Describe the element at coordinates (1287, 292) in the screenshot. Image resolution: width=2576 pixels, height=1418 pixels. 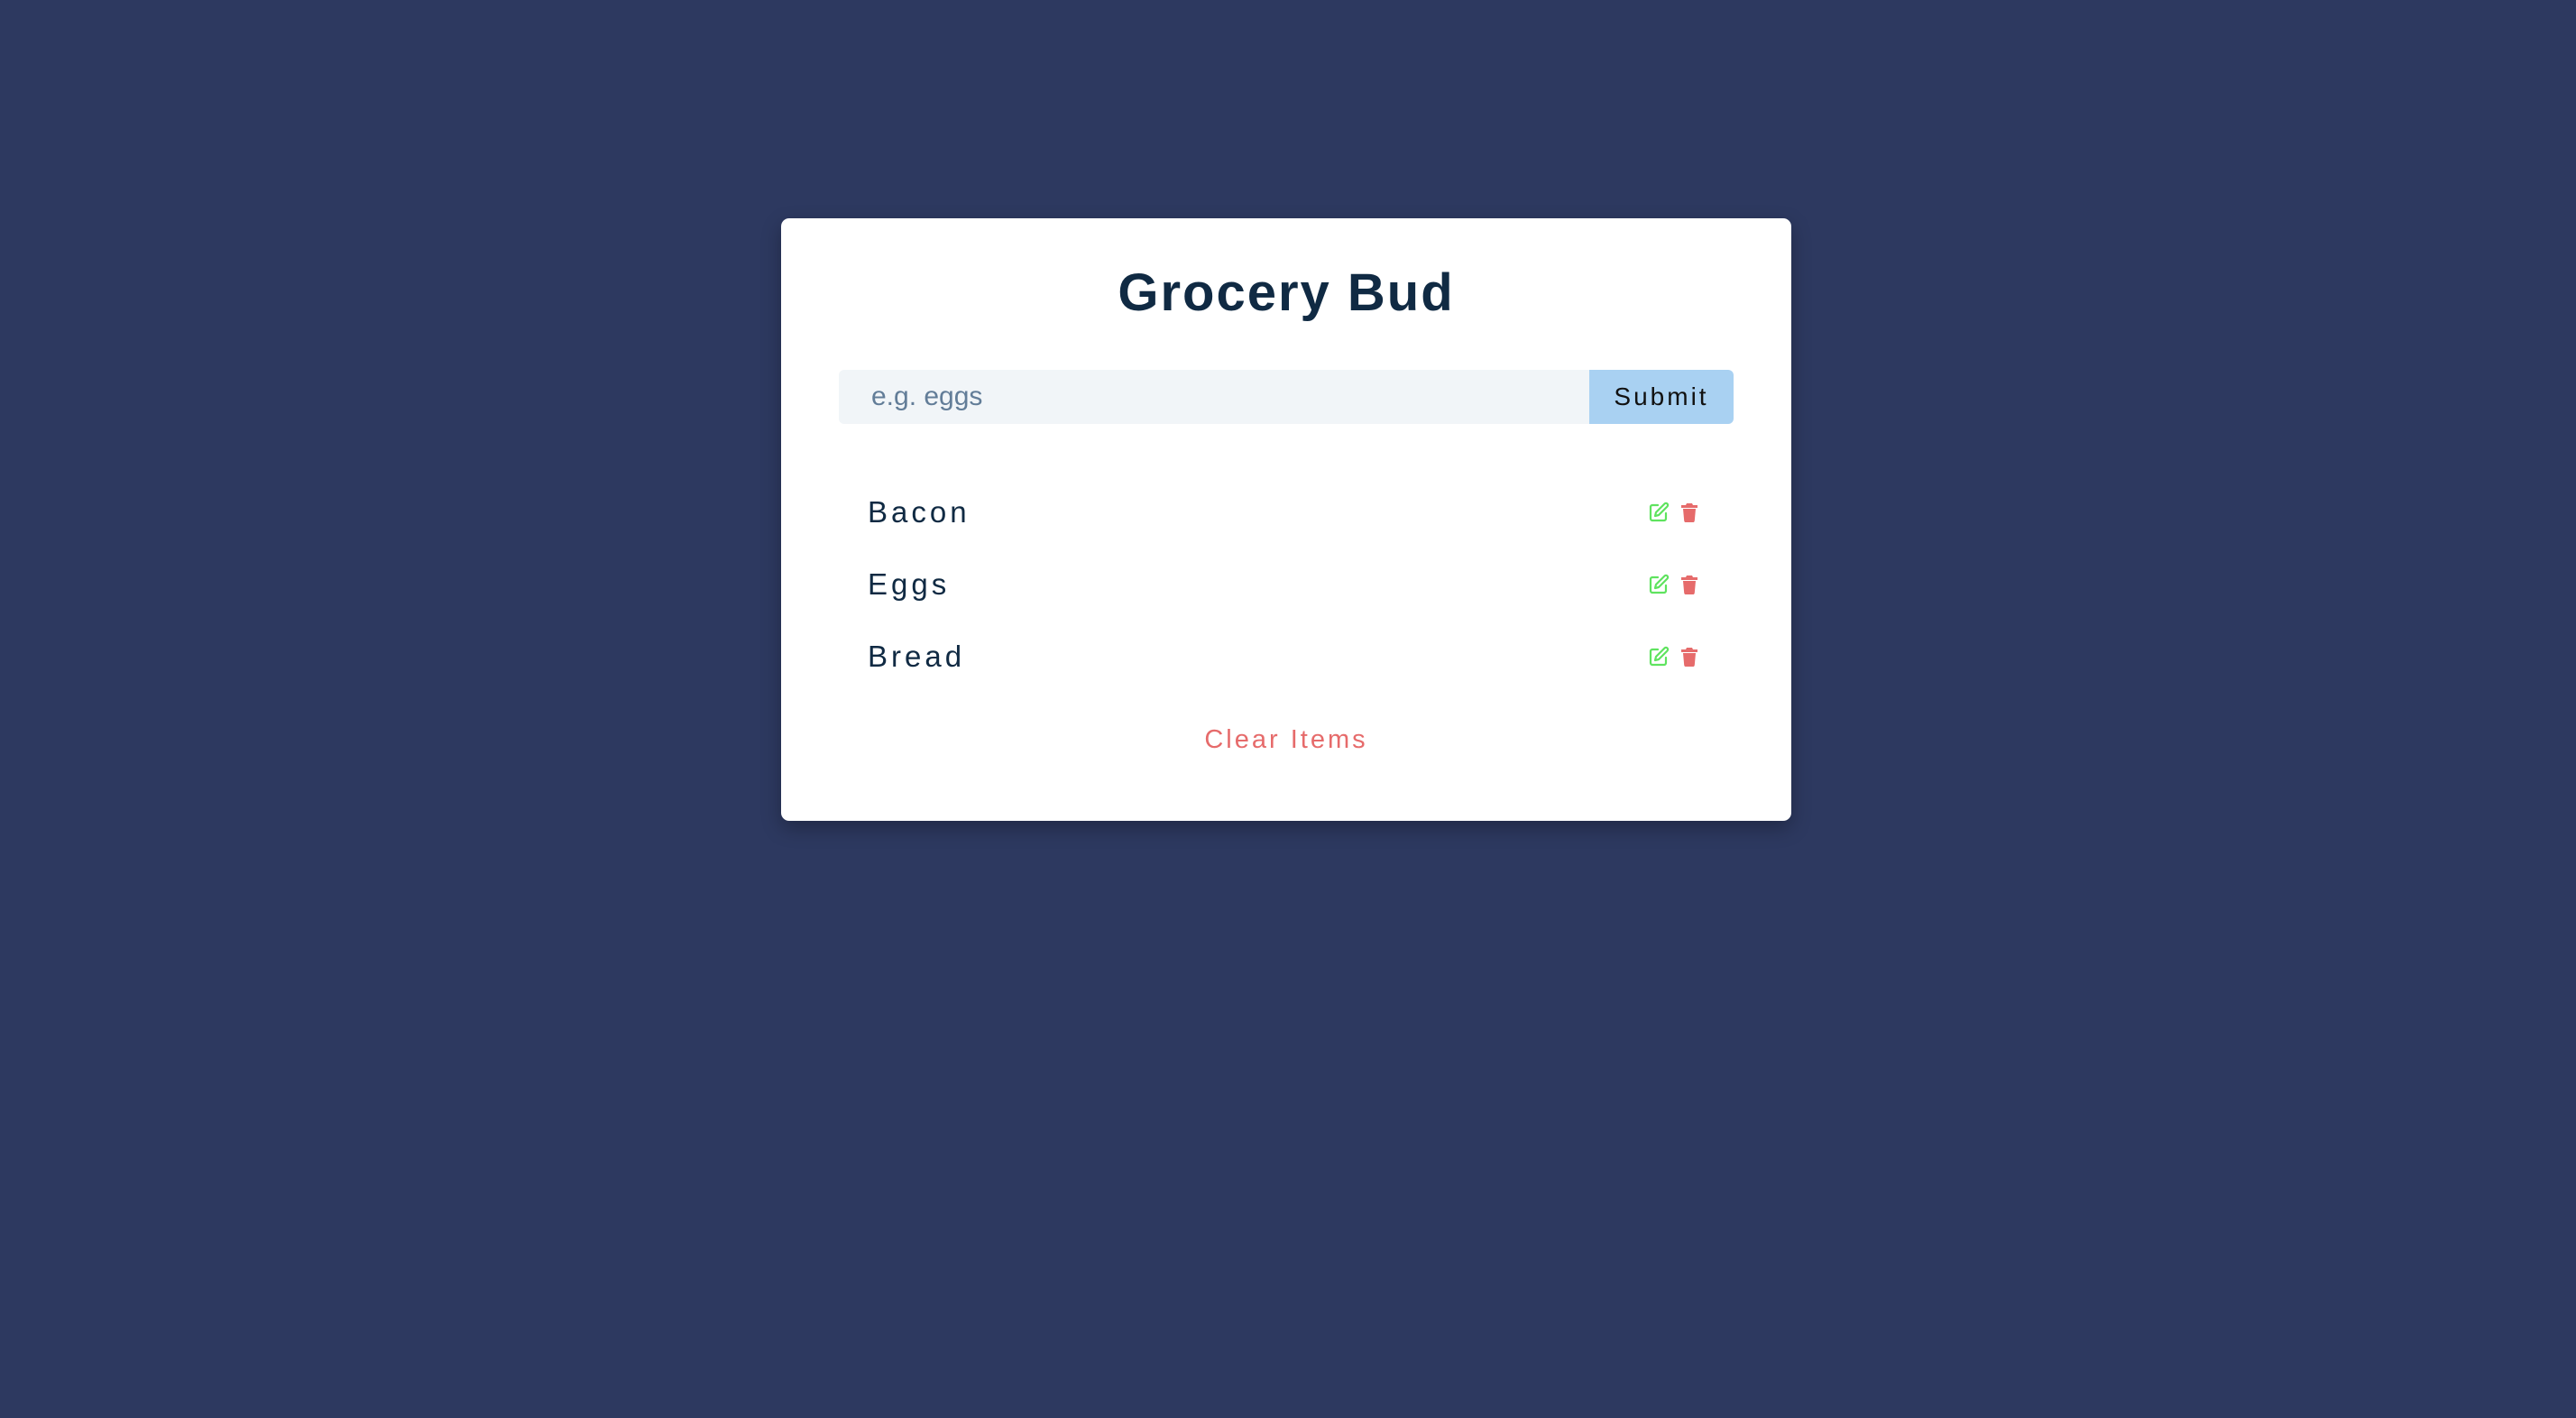
I see `page-title: Grocery Bud` at that location.